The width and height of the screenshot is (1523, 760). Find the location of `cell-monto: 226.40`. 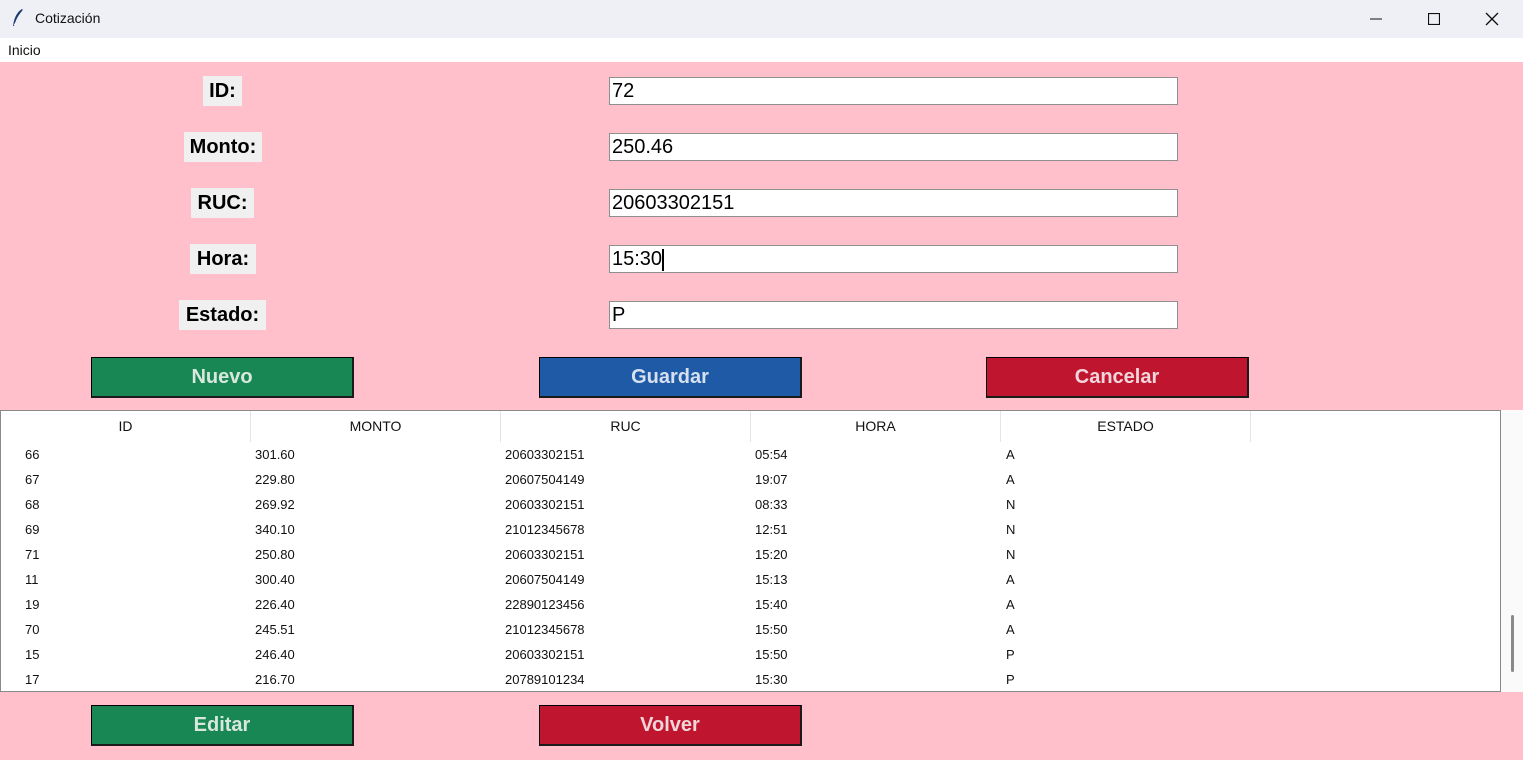

cell-monto: 226.40 is located at coordinates (275, 604).